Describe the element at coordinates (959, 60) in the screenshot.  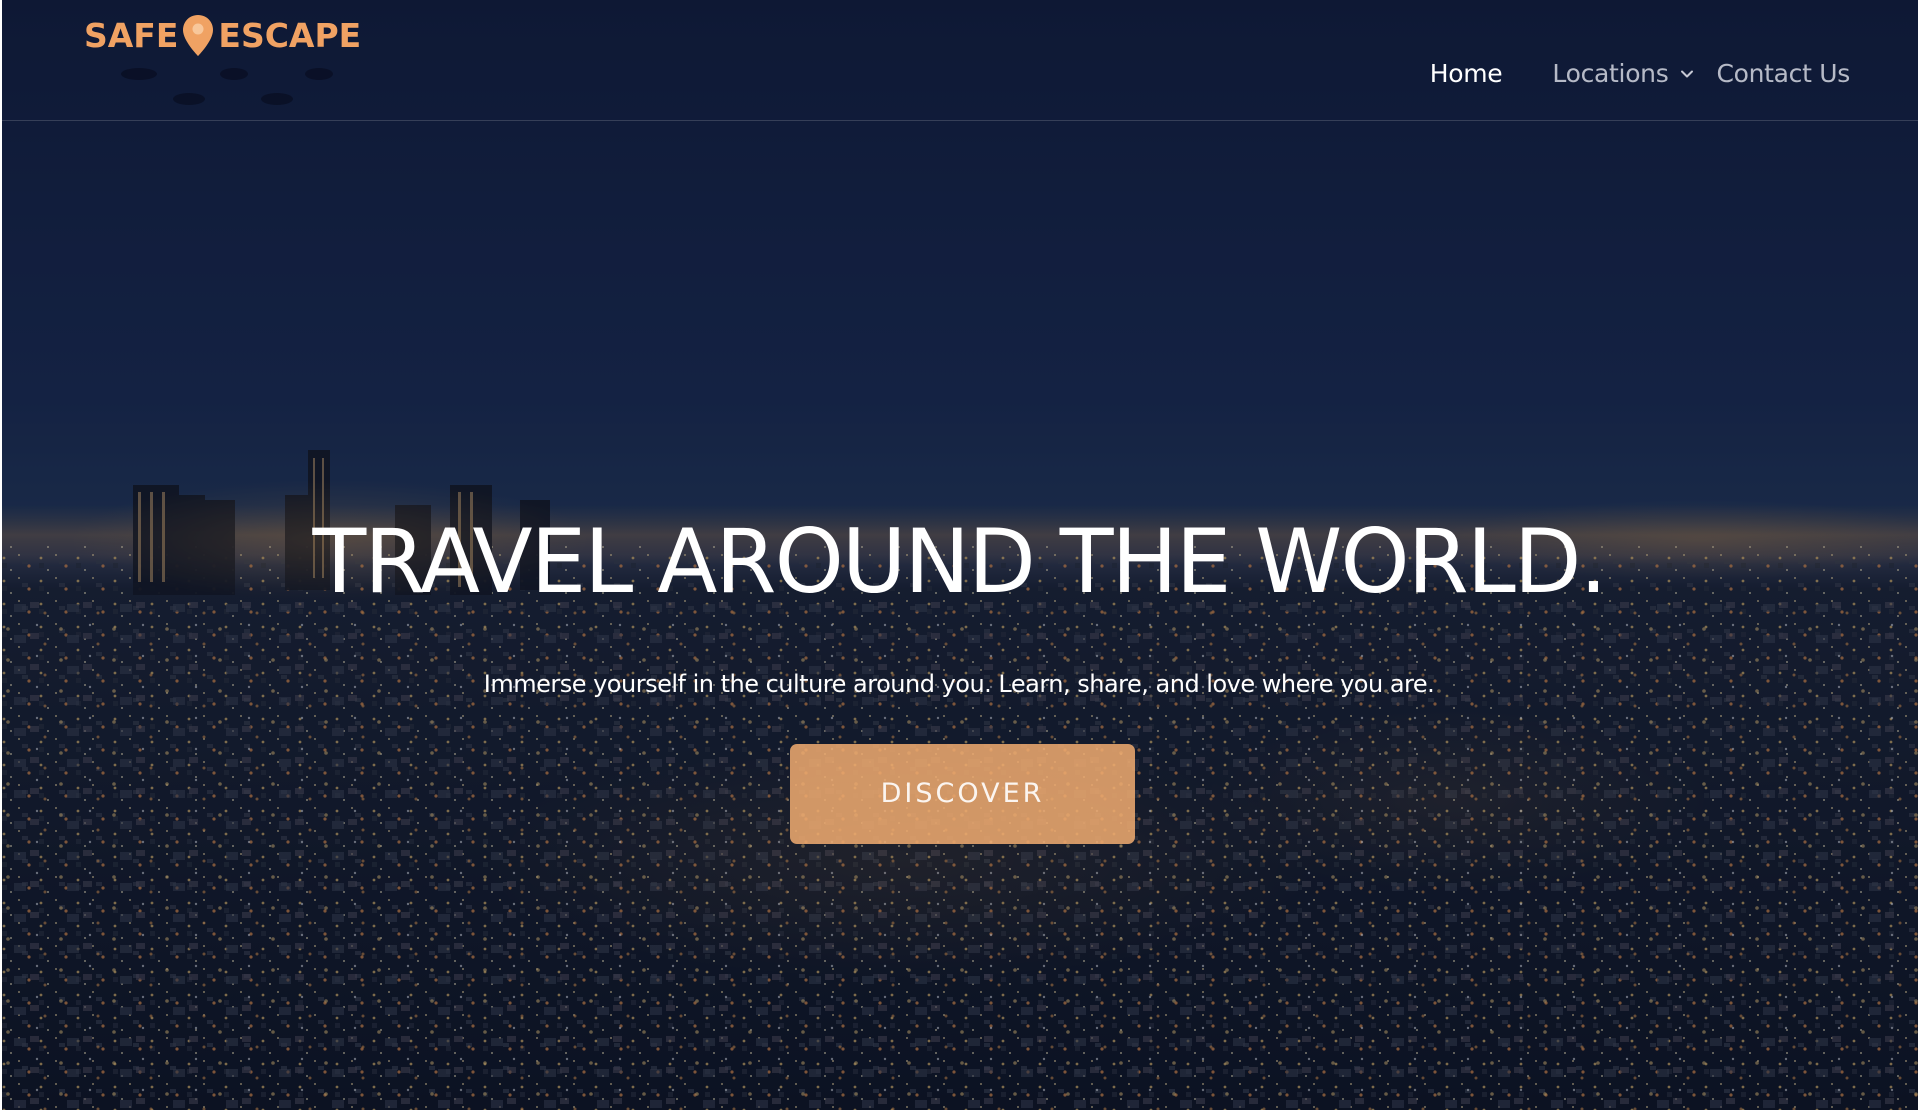
I see `top-navbar: SAFE ESCAPE Home Locations Contact Us` at that location.